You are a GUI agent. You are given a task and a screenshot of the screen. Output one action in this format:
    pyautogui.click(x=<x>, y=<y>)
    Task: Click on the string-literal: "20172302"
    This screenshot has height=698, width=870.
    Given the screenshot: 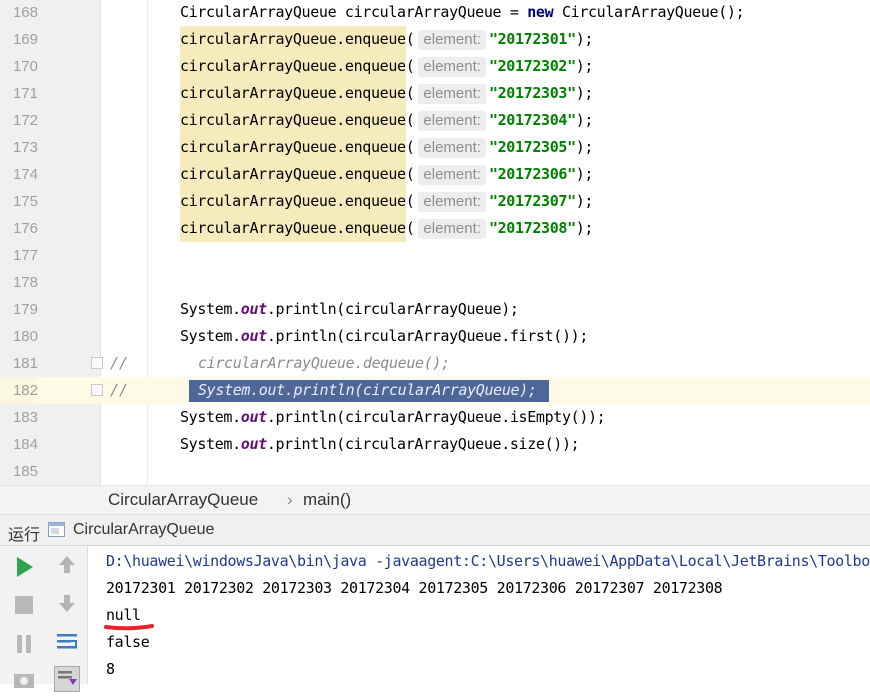 What is the action you would take?
    pyautogui.click(x=532, y=66)
    